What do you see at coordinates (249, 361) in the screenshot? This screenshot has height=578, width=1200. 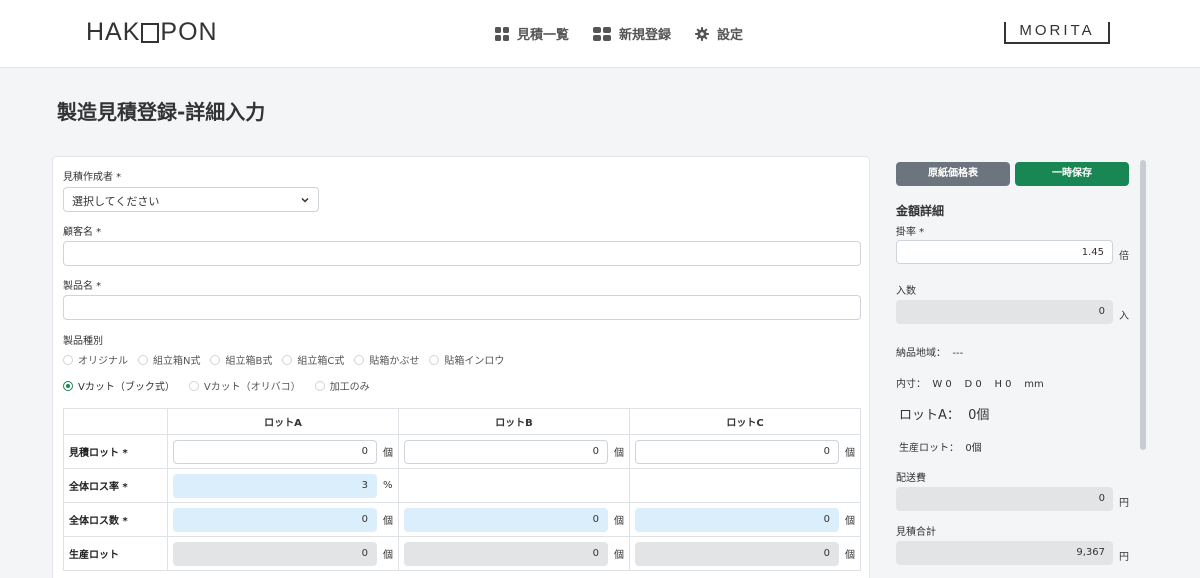 I see `radio-label: 組立箱B式` at bounding box center [249, 361].